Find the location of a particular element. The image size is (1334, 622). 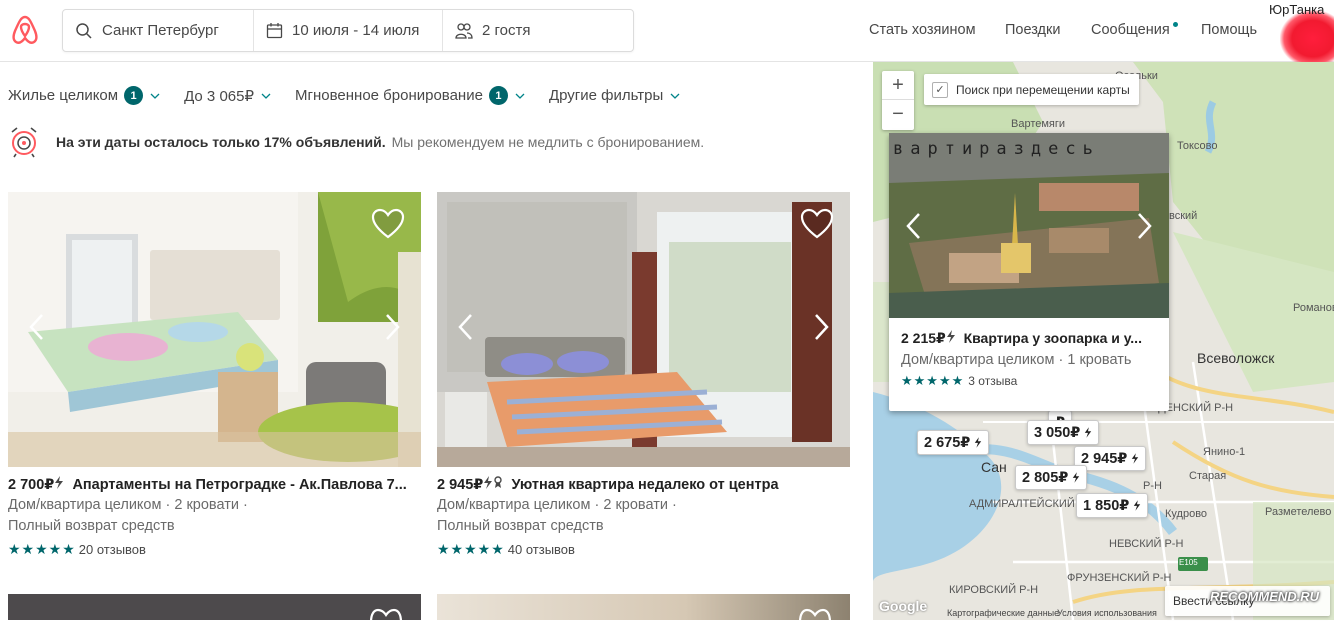

filter-label: Мгновенное бронирование is located at coordinates (389, 95).